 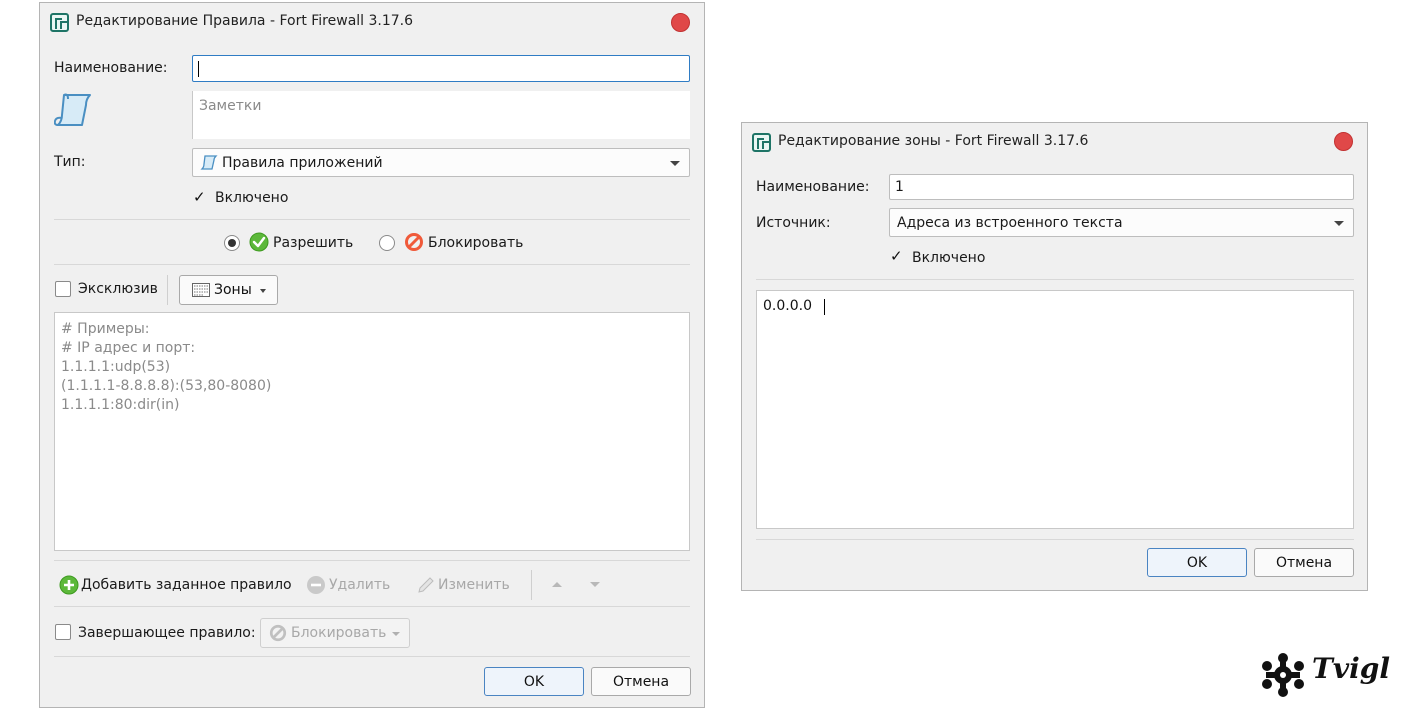 What do you see at coordinates (186, 585) in the screenshot?
I see `add-rule-button: Добавить заданное правило` at bounding box center [186, 585].